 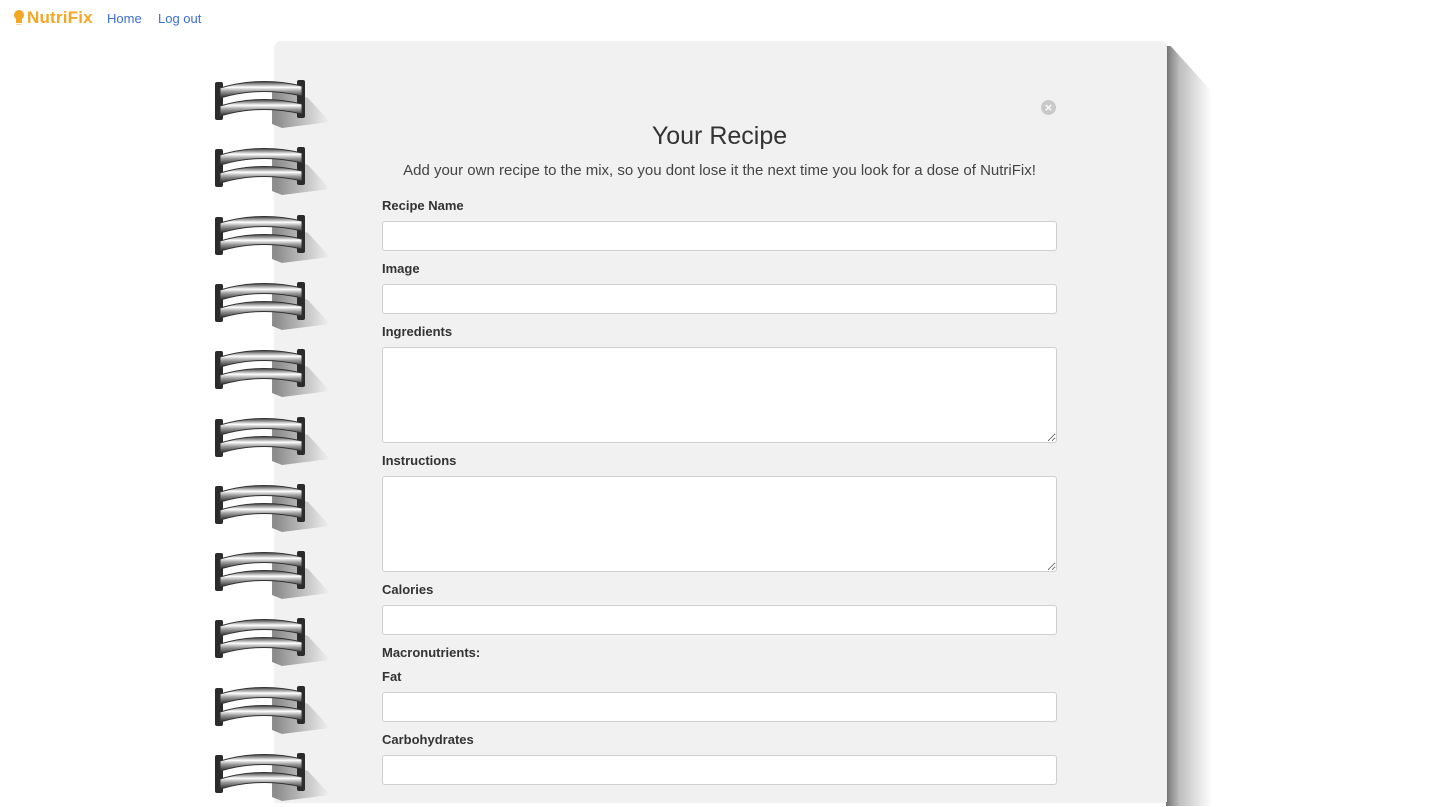 What do you see at coordinates (719, 770) in the screenshot?
I see `carbohydrates-input` at bounding box center [719, 770].